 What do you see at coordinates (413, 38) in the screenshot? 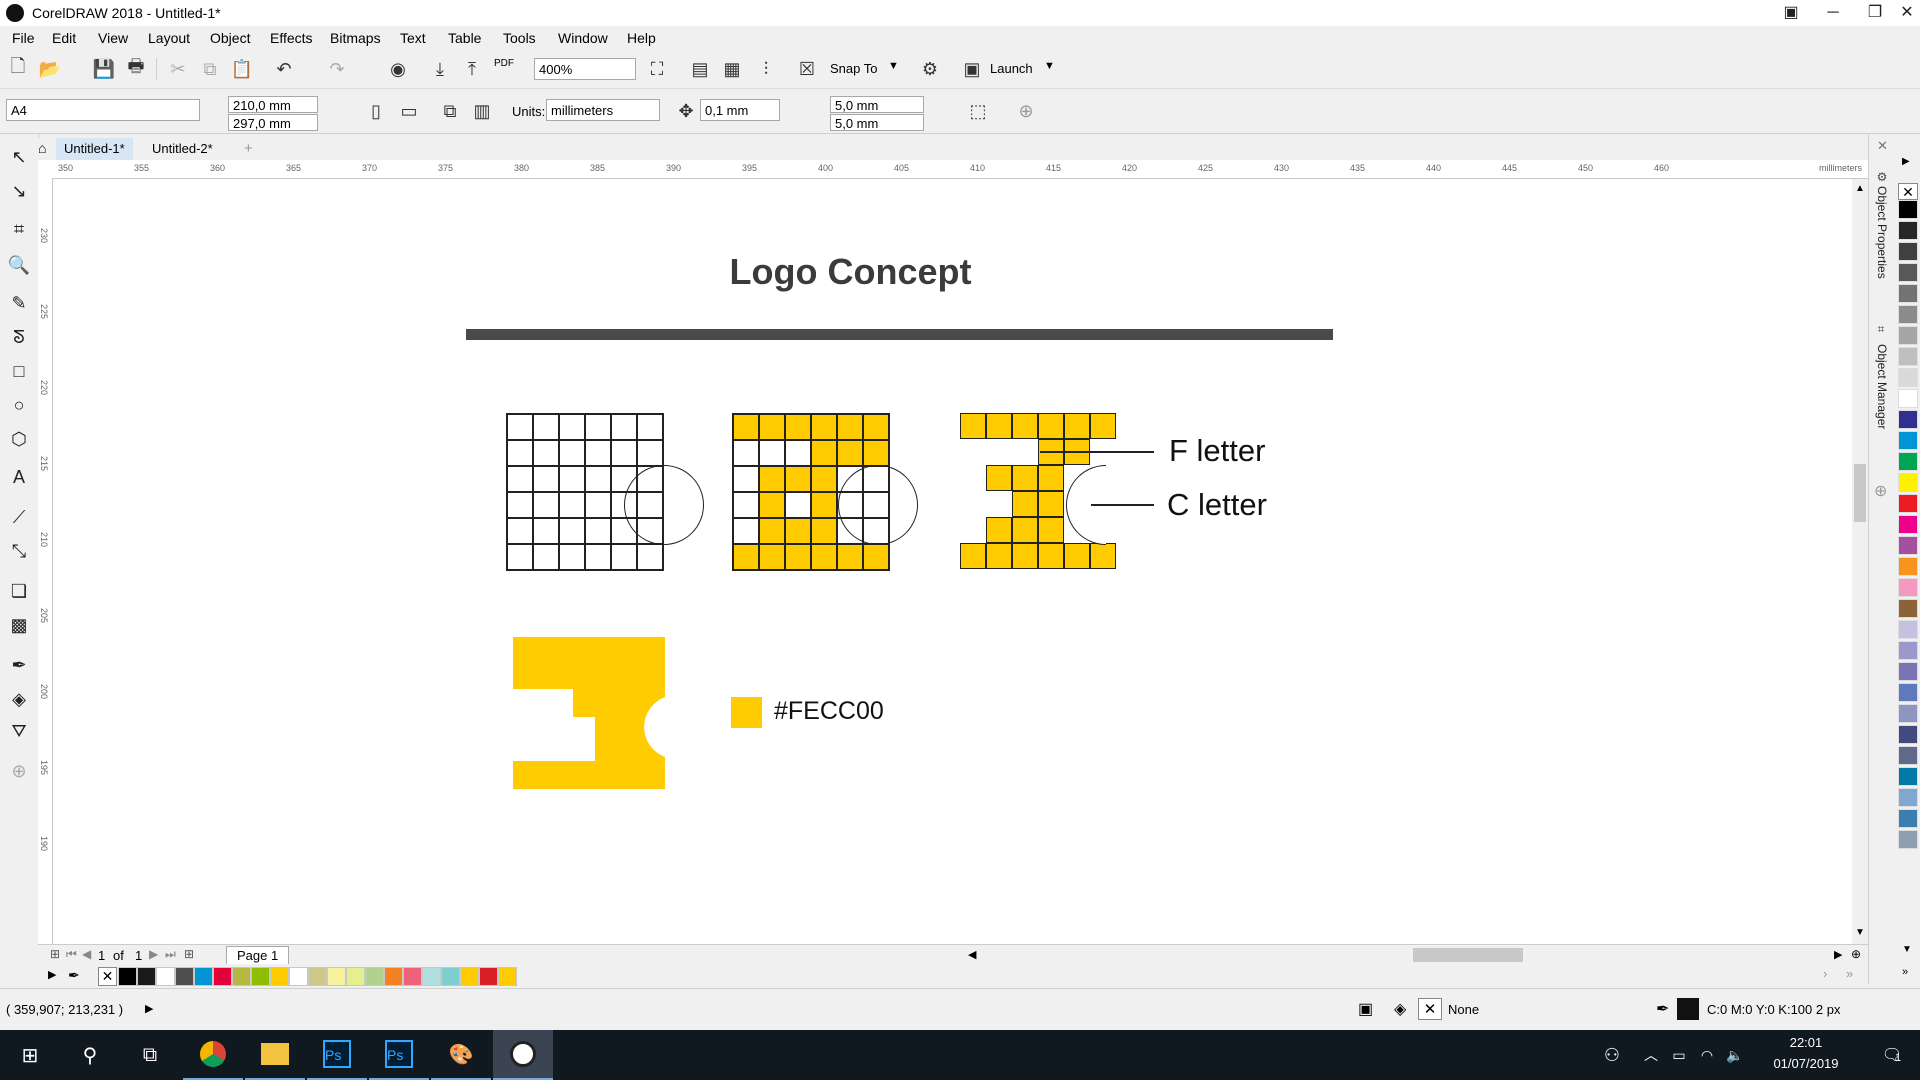
I see `menu-text: Text` at bounding box center [413, 38].